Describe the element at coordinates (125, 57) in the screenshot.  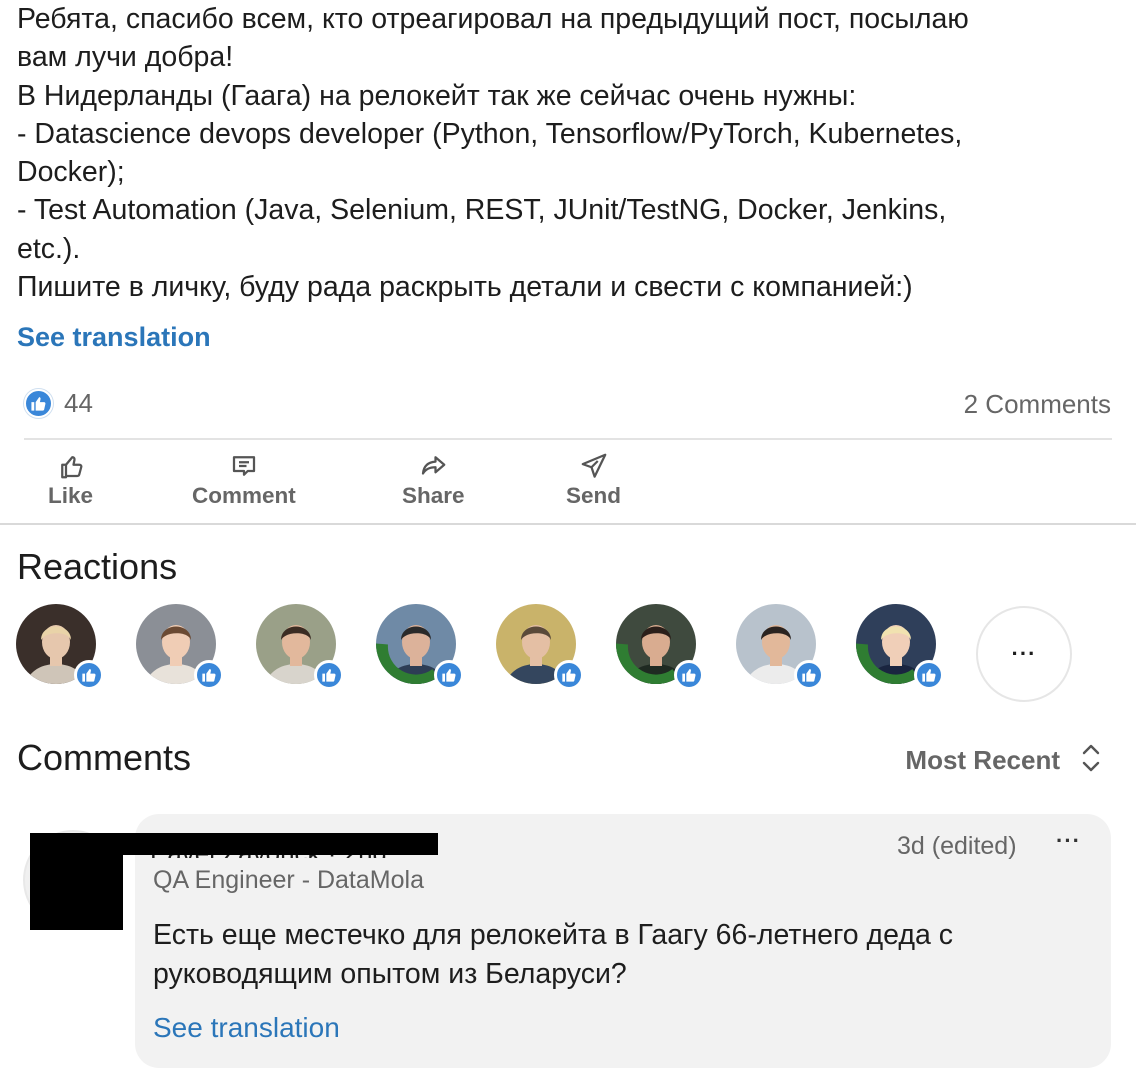
I see `post-text-line: вам лучи добра!` at that location.